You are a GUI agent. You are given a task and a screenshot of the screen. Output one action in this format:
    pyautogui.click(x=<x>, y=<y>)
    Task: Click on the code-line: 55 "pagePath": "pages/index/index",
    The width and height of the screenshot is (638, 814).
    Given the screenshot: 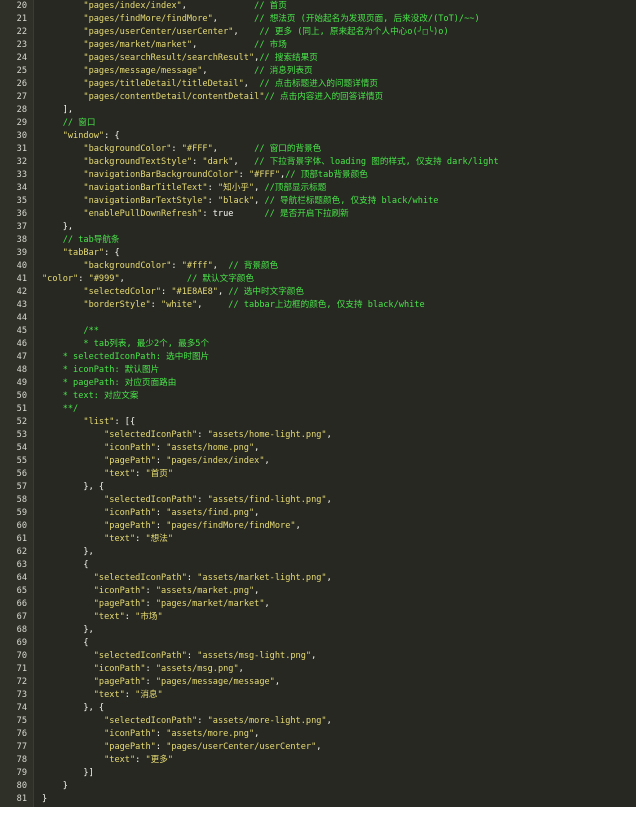 What is the action you would take?
    pyautogui.click(x=318, y=461)
    